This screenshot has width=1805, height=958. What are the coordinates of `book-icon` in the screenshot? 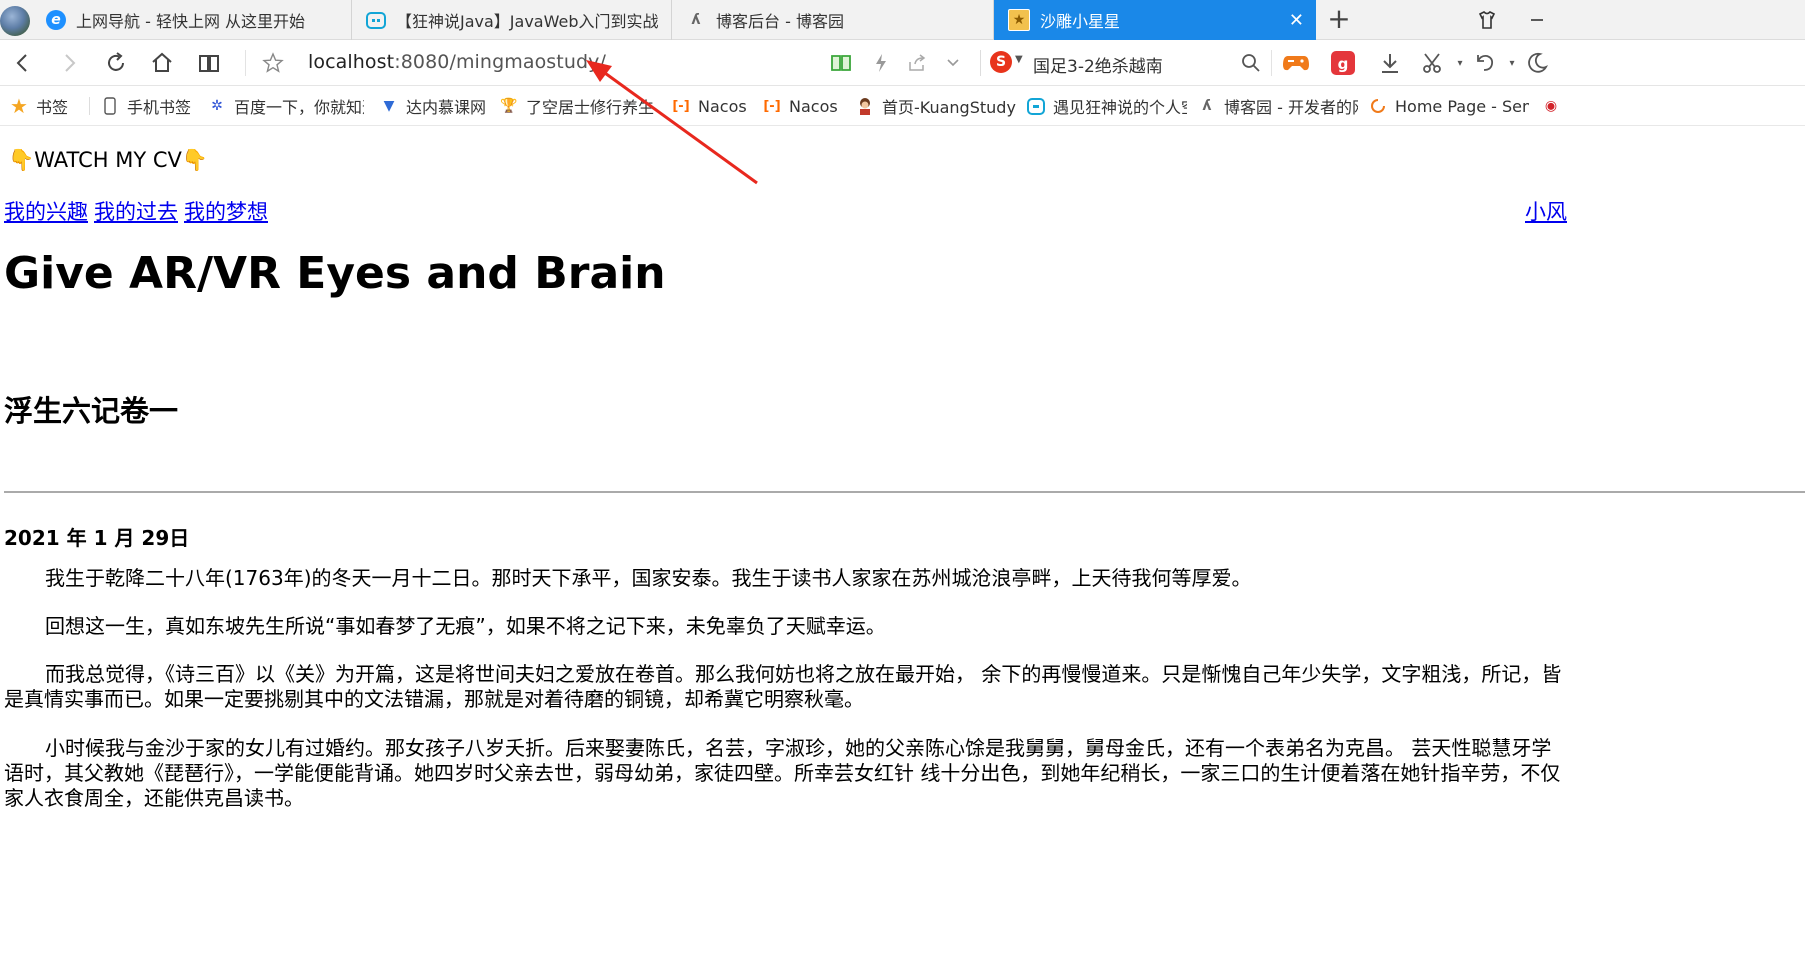 It's located at (209, 63).